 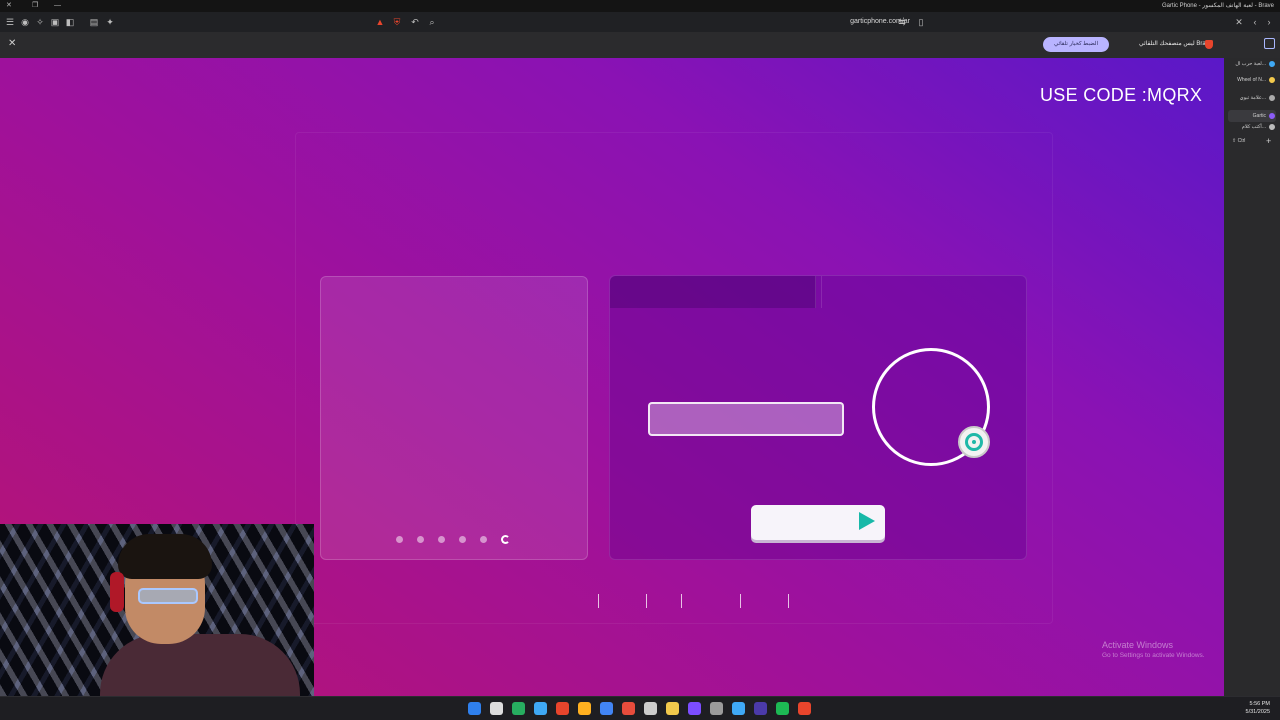 I want to click on clock-time: 5:56 PM, so click(x=1259, y=704).